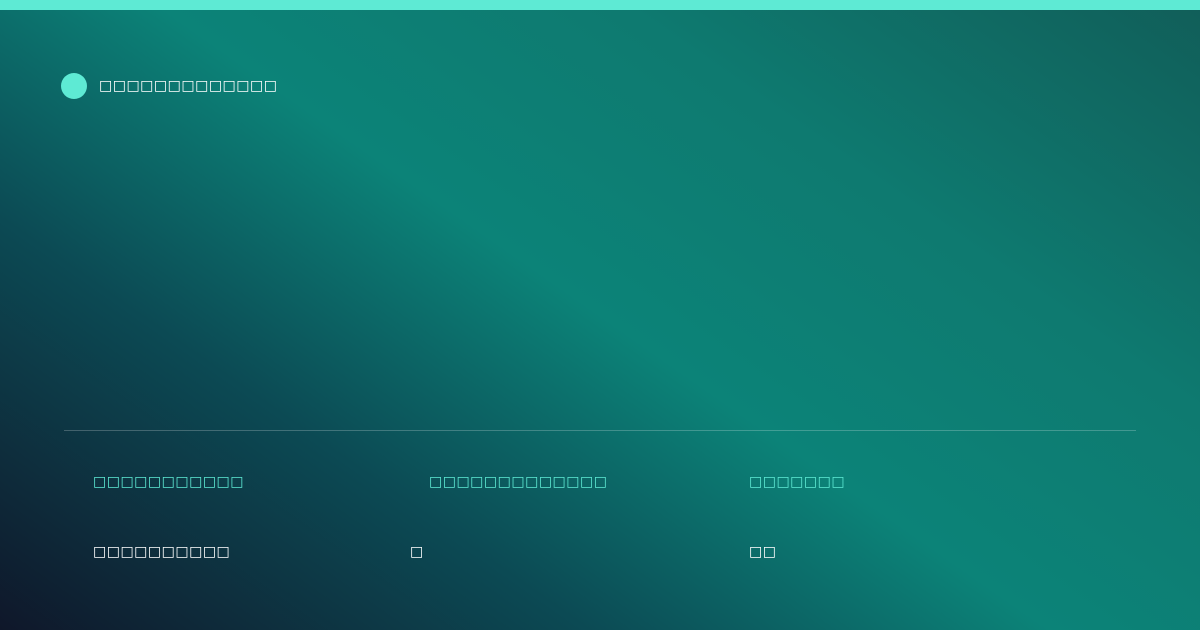  I want to click on brand-logo-dot, so click(74, 86).